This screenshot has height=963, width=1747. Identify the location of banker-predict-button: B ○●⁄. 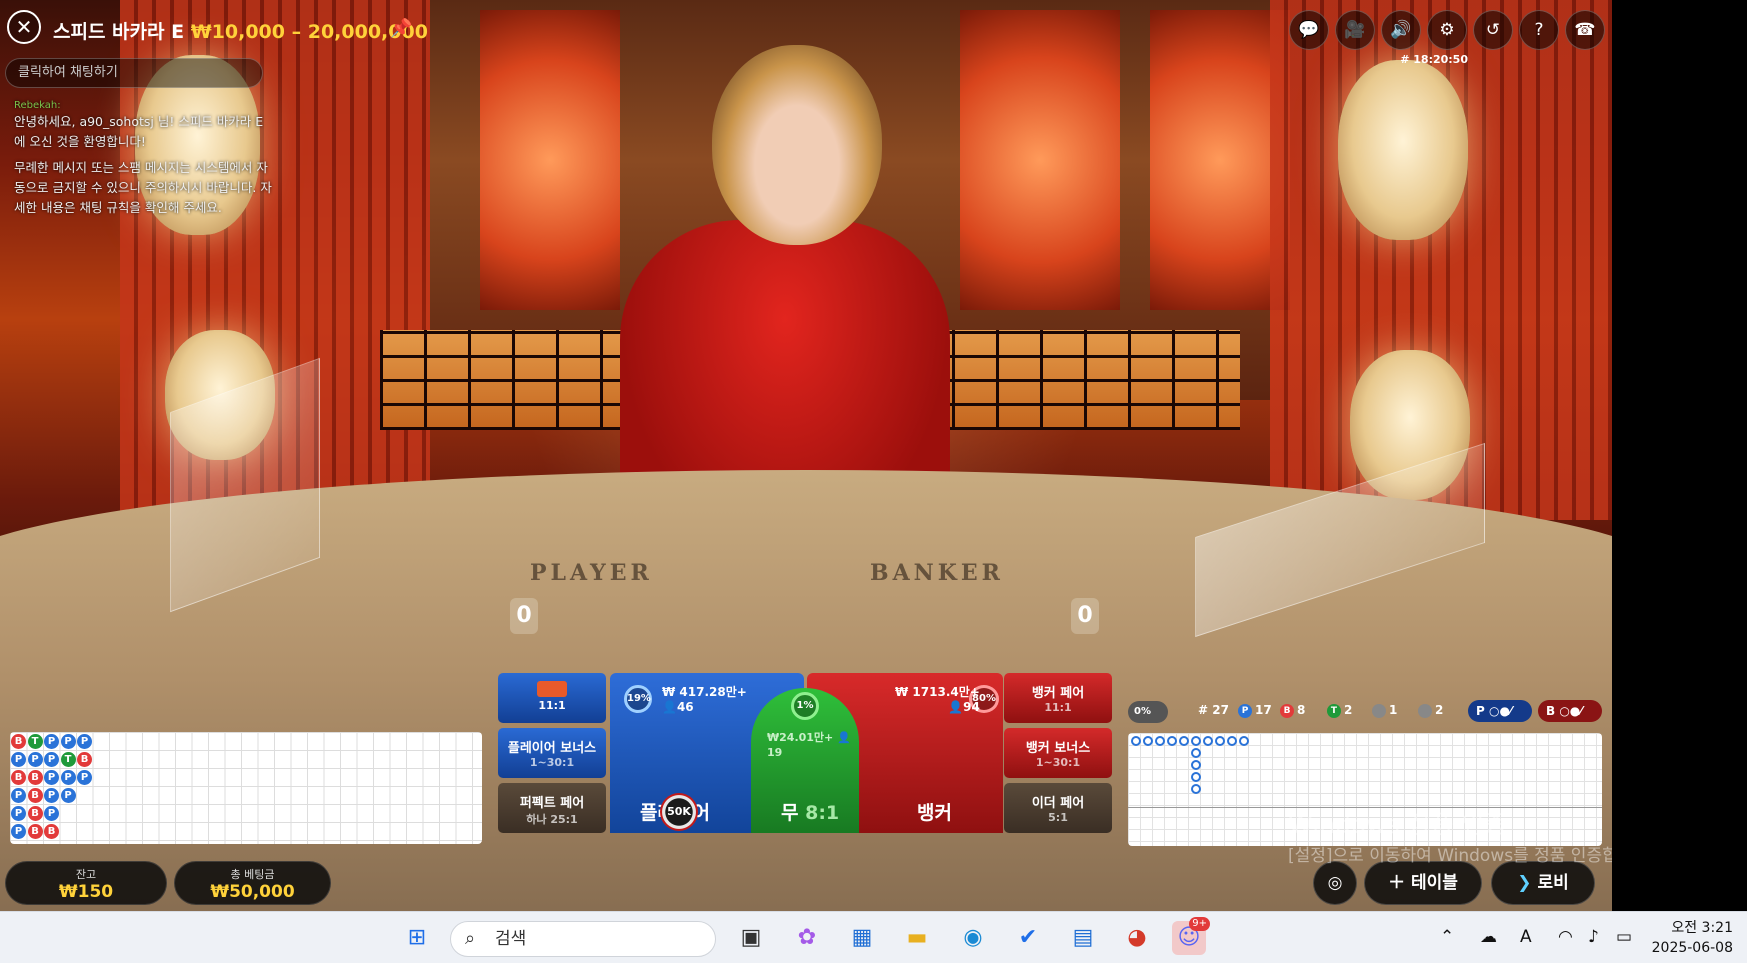
(1570, 711).